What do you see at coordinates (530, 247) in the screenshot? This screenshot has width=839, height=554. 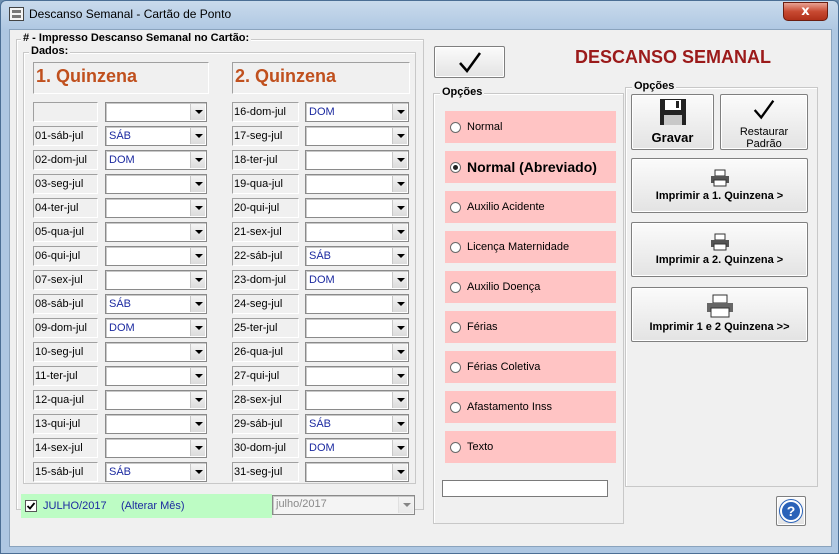 I see `option-row: Licença Maternidade` at bounding box center [530, 247].